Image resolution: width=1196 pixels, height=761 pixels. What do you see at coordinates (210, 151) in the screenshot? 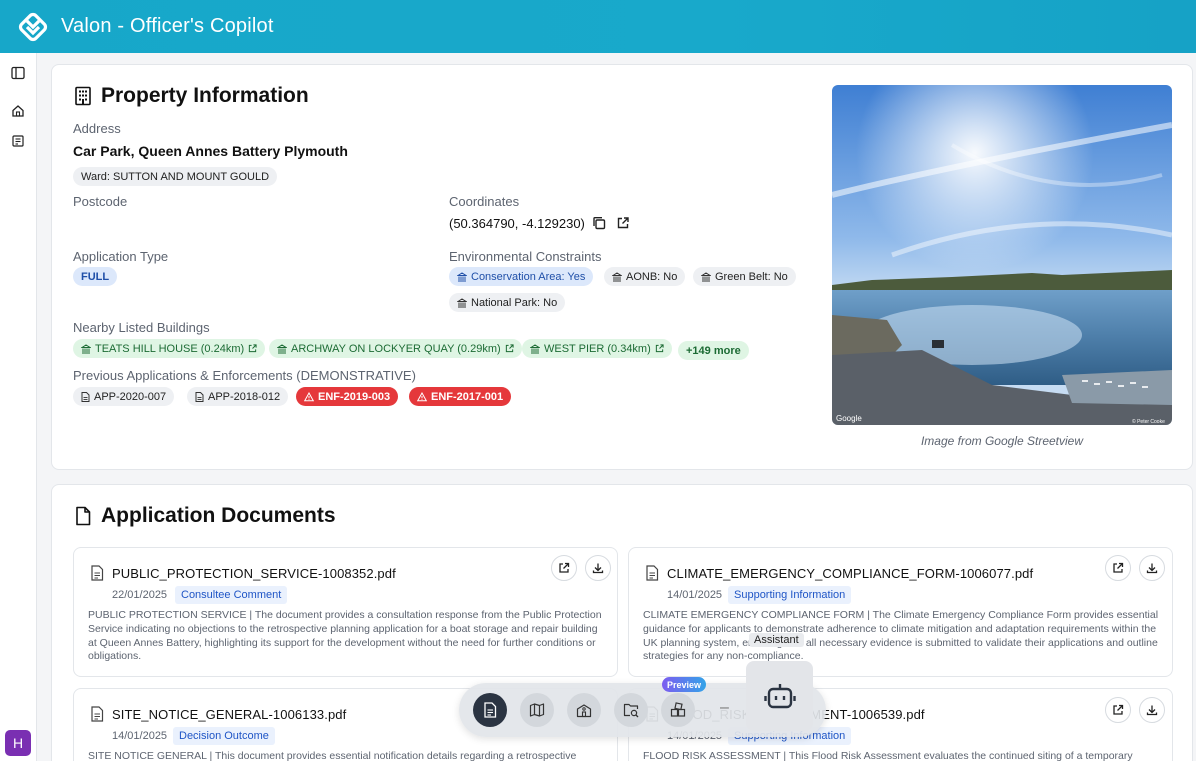
I see `address-value: Car Park, Queen Annes Battery Plymouth` at bounding box center [210, 151].